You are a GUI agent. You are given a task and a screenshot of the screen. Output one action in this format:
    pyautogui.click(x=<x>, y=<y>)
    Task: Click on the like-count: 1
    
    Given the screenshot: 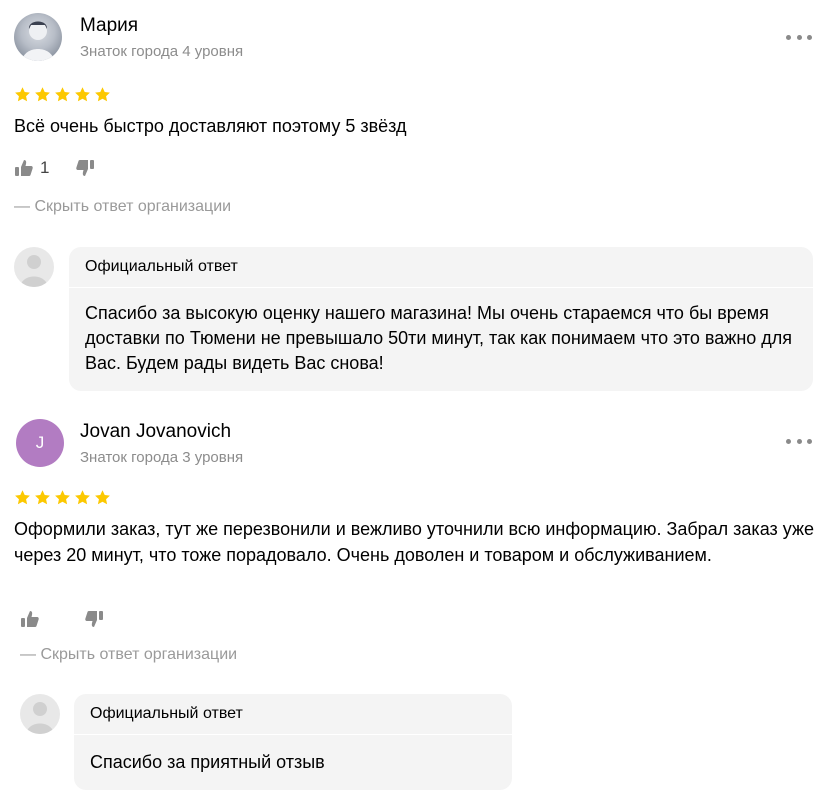 What is the action you would take?
    pyautogui.click(x=45, y=167)
    